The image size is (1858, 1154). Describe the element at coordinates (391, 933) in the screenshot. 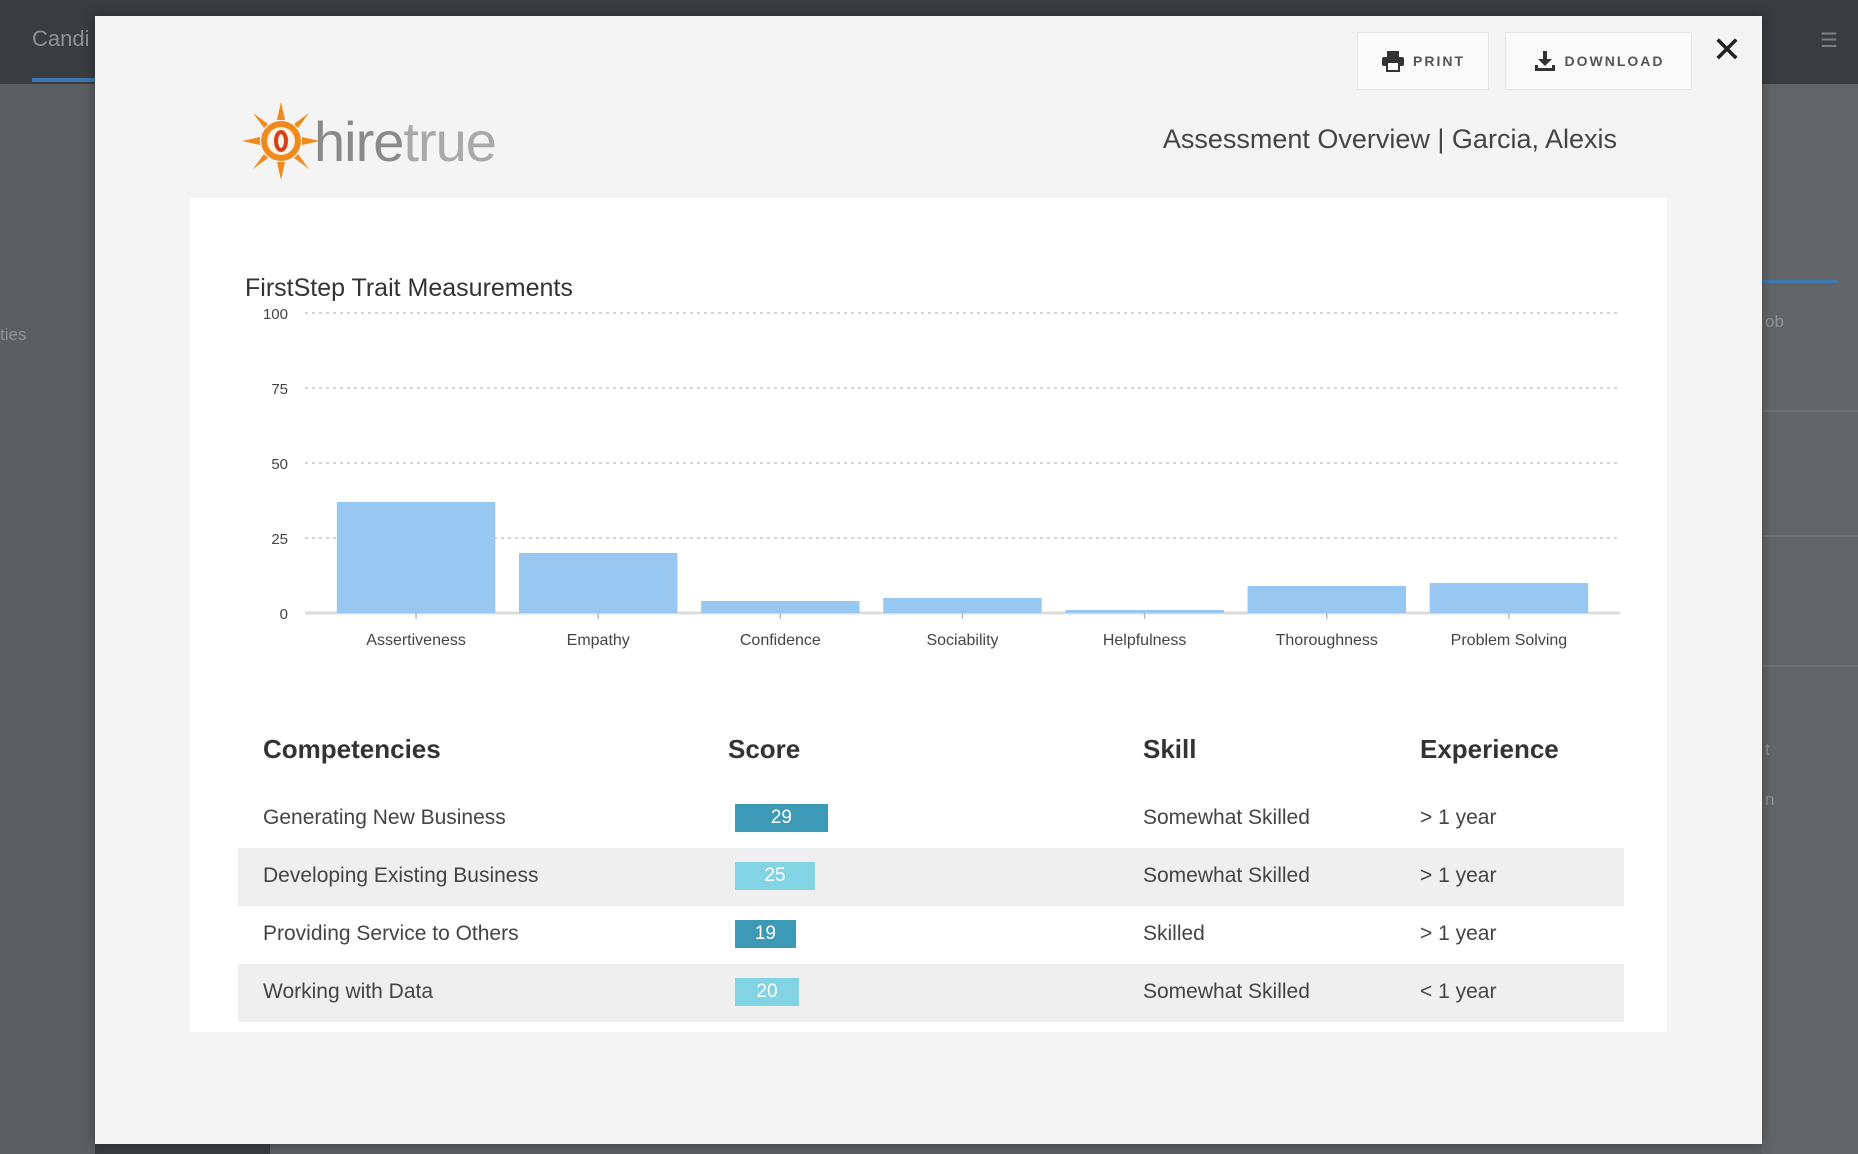

I see `competency-name: Providing Service to Others` at that location.